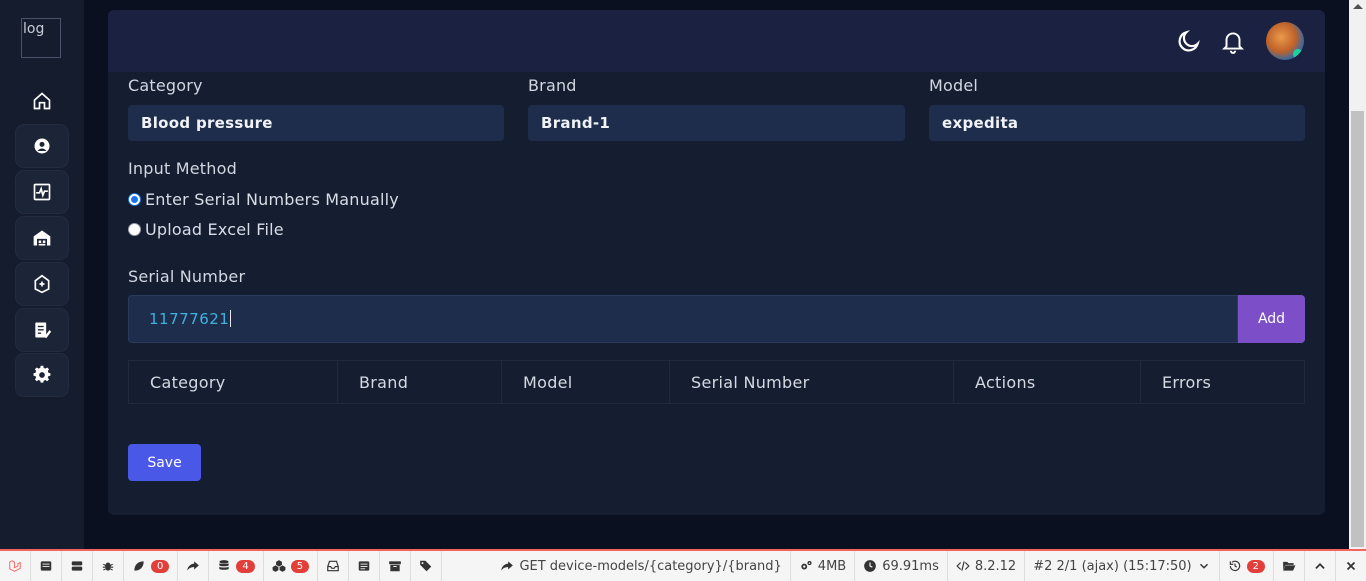 This screenshot has height=581, width=1366. What do you see at coordinates (1271, 319) in the screenshot?
I see `add-button: Add` at bounding box center [1271, 319].